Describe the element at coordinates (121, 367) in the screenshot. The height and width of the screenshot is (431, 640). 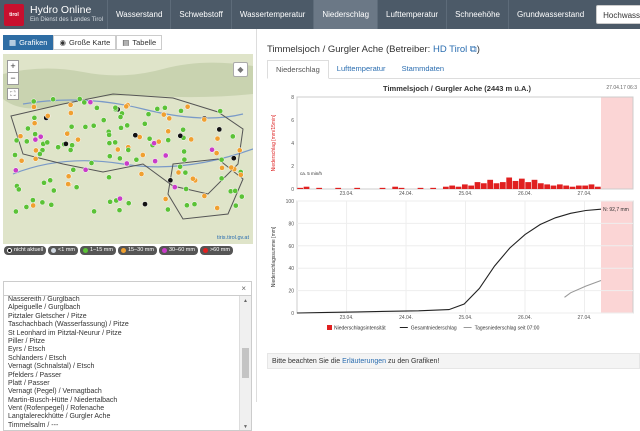
I see `list-item: Vernagt (Schnalstal) / Etsch` at that location.